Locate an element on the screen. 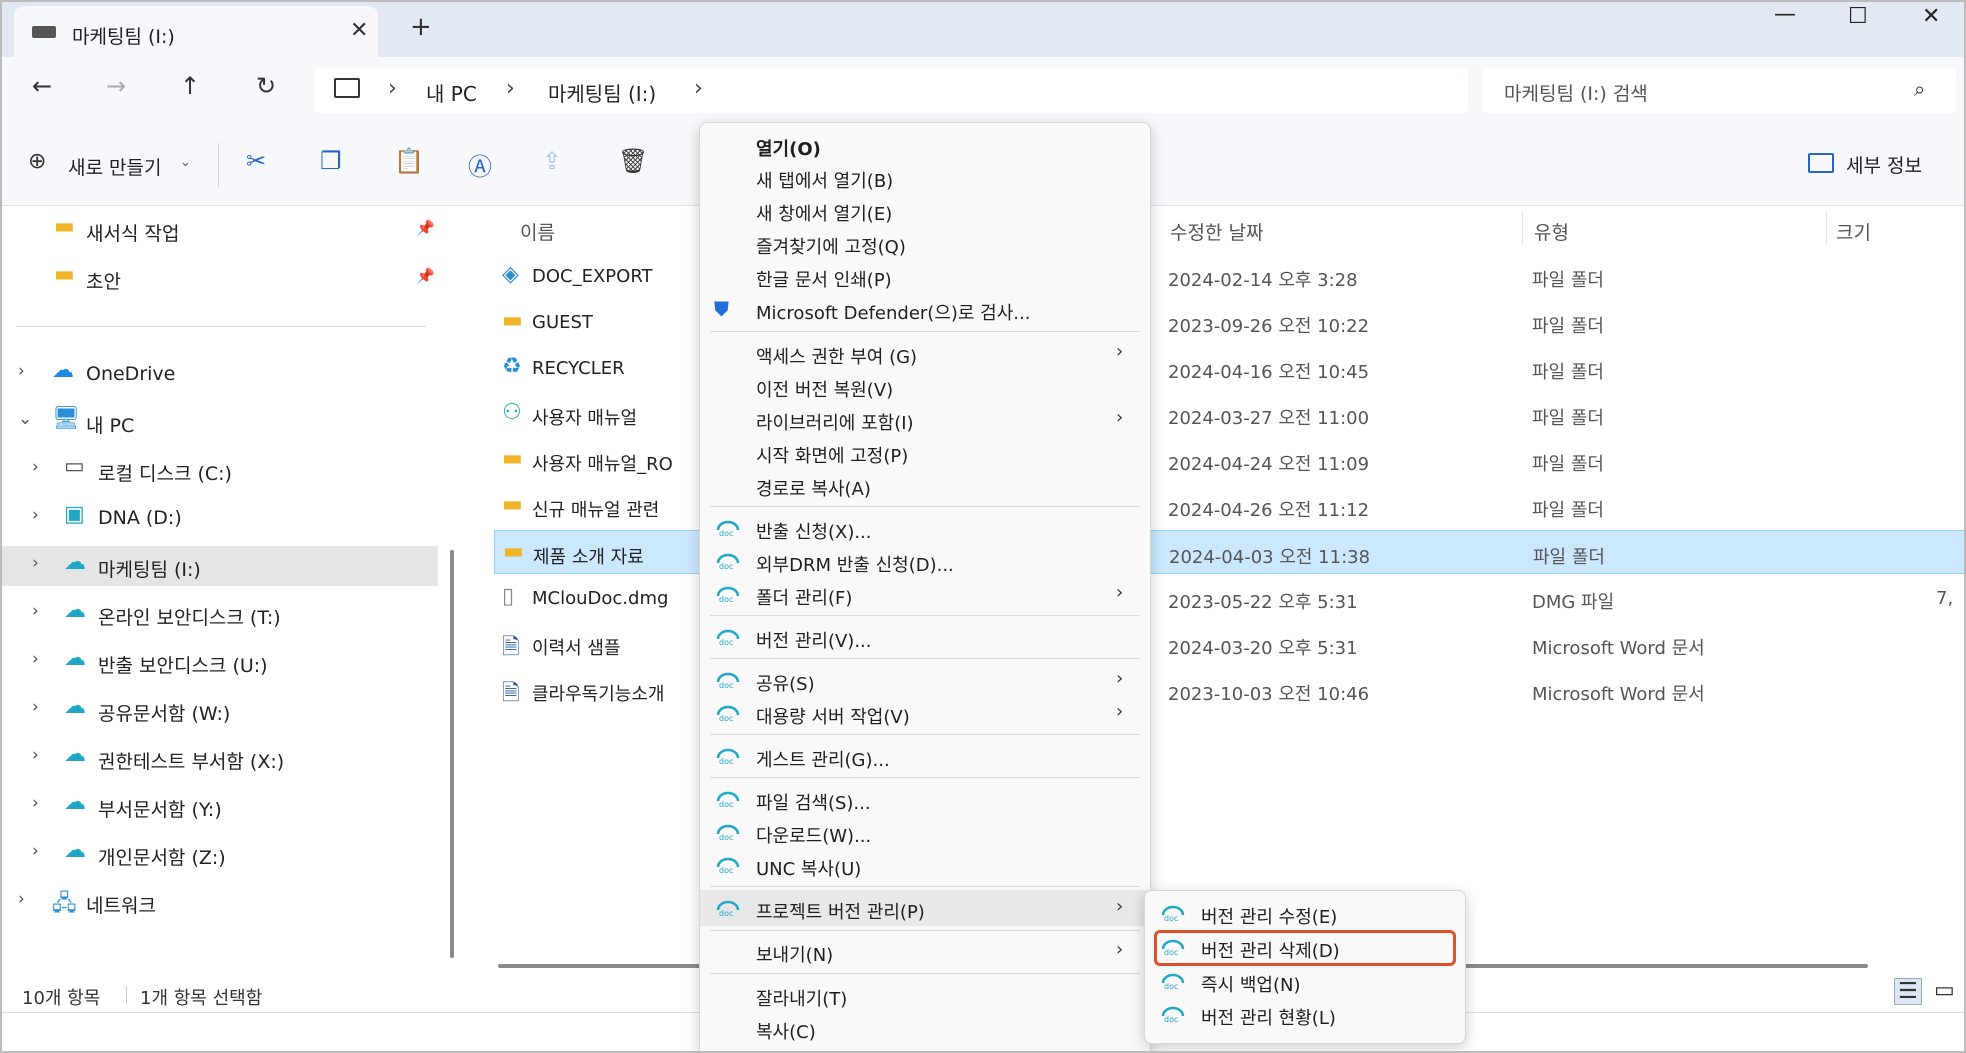  delete-icon: 🗑 is located at coordinates (633, 161).